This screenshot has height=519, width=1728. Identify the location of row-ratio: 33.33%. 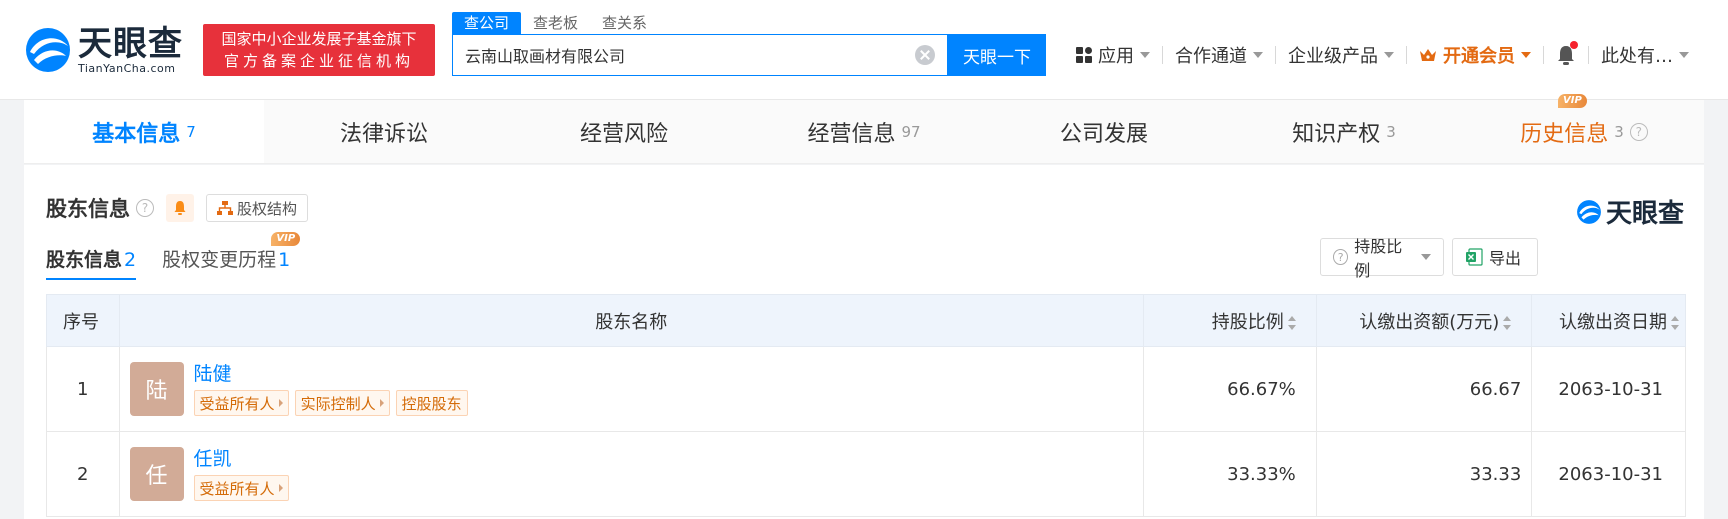
(1229, 474).